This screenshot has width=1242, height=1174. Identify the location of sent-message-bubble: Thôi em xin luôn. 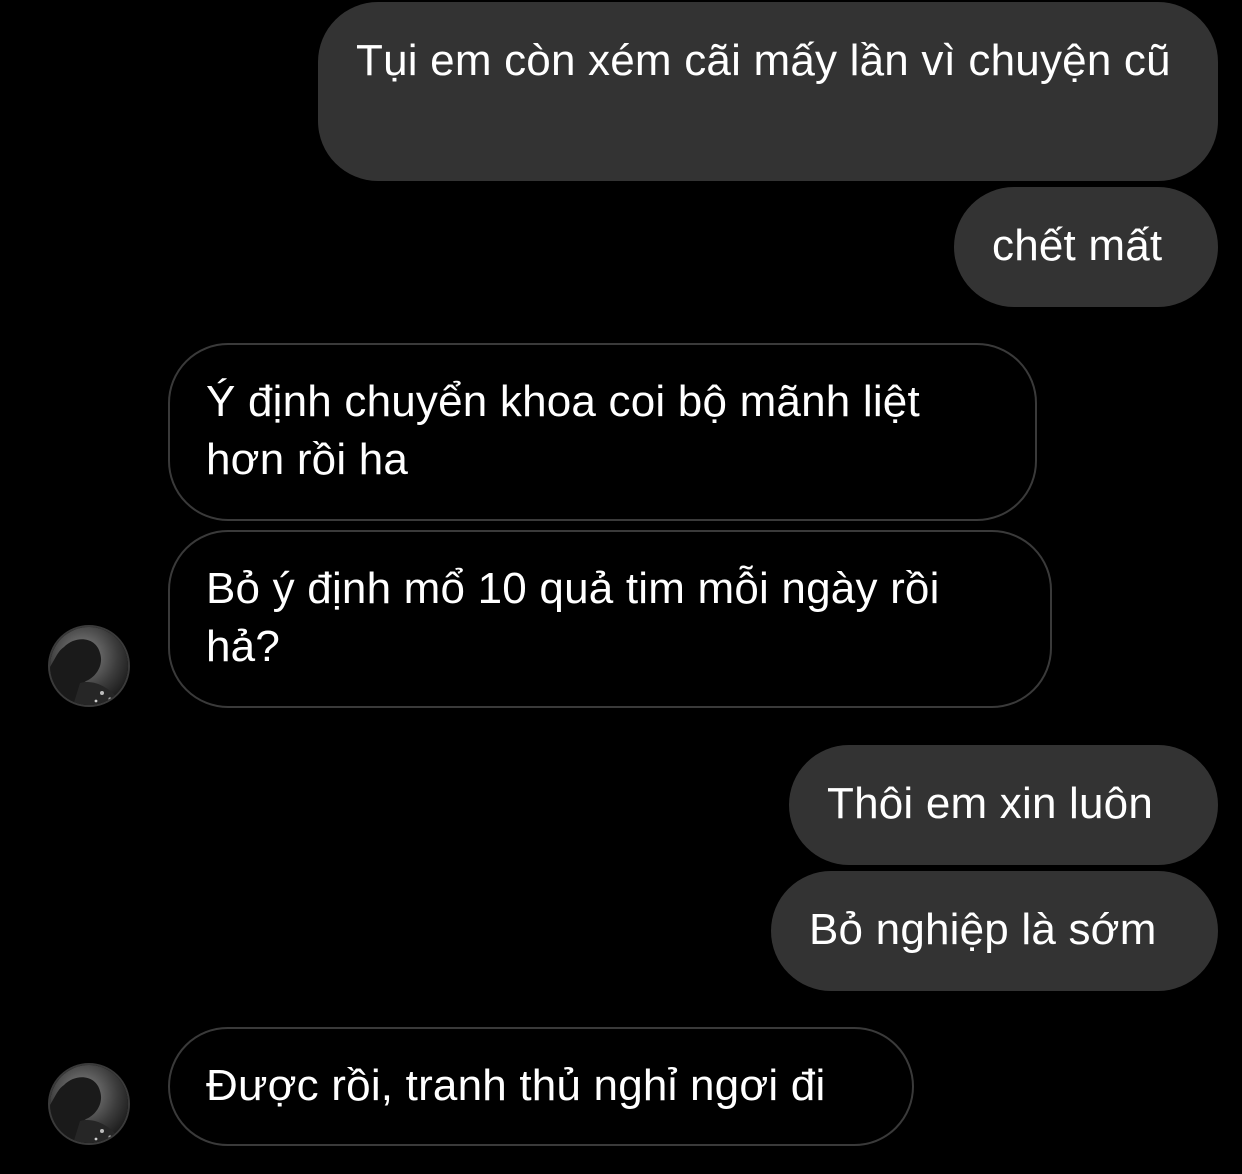
(1003, 805).